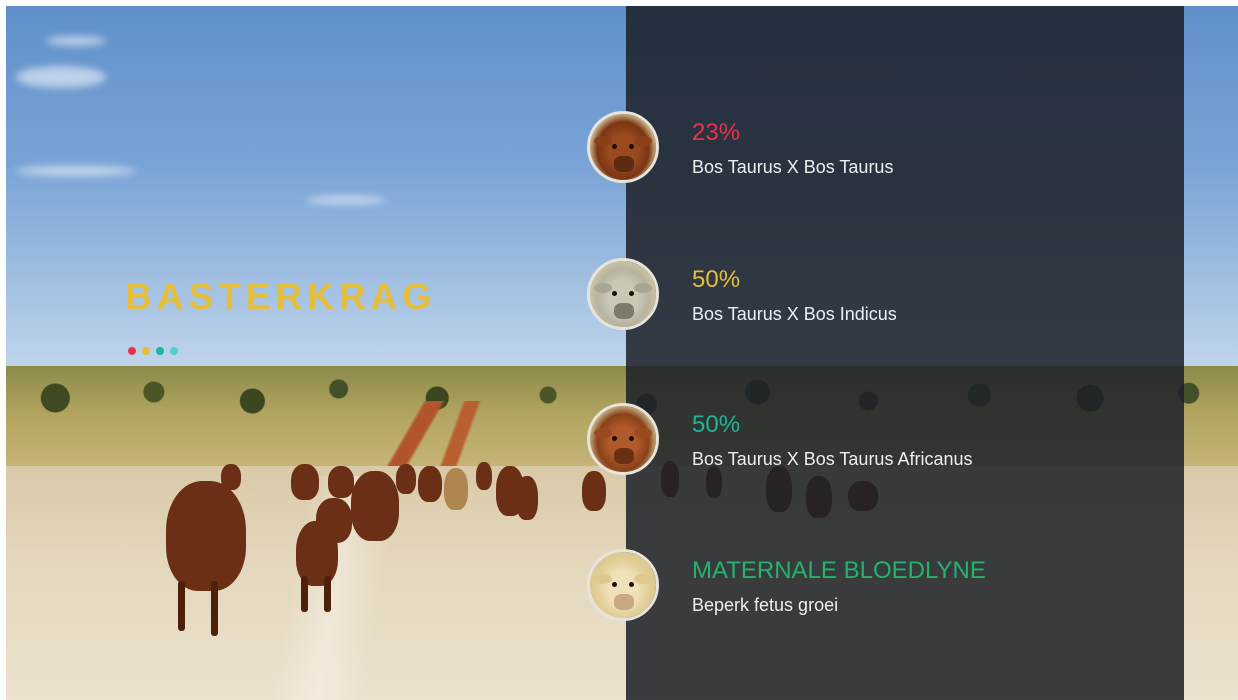 The image size is (1238, 700). What do you see at coordinates (160, 351) in the screenshot?
I see `dot-teal` at bounding box center [160, 351].